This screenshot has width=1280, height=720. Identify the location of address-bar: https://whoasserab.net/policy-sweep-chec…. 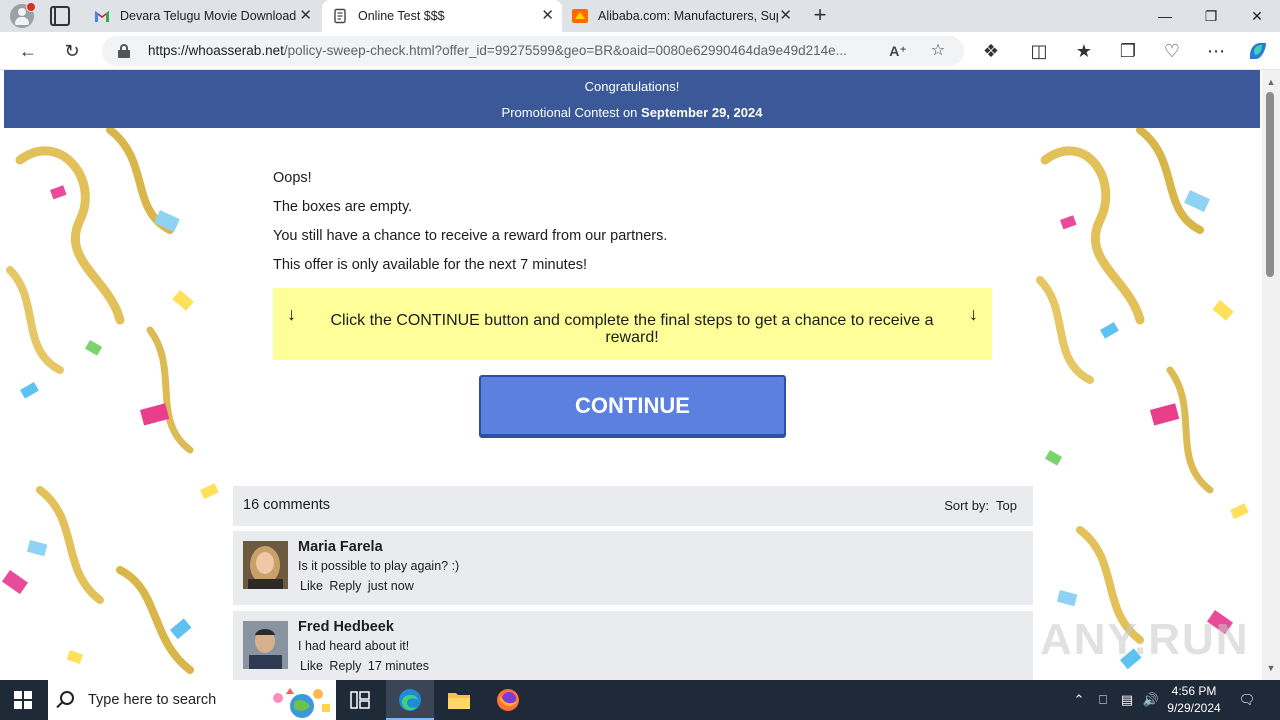
(533, 51).